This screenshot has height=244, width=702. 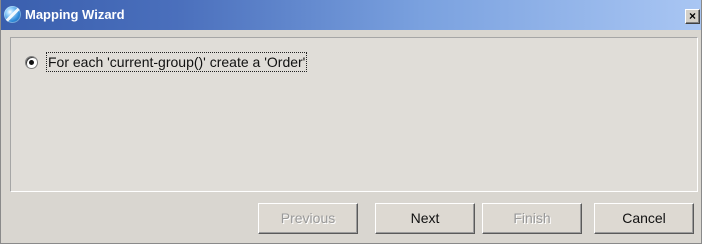 I want to click on finish-button: Finish, so click(x=532, y=218).